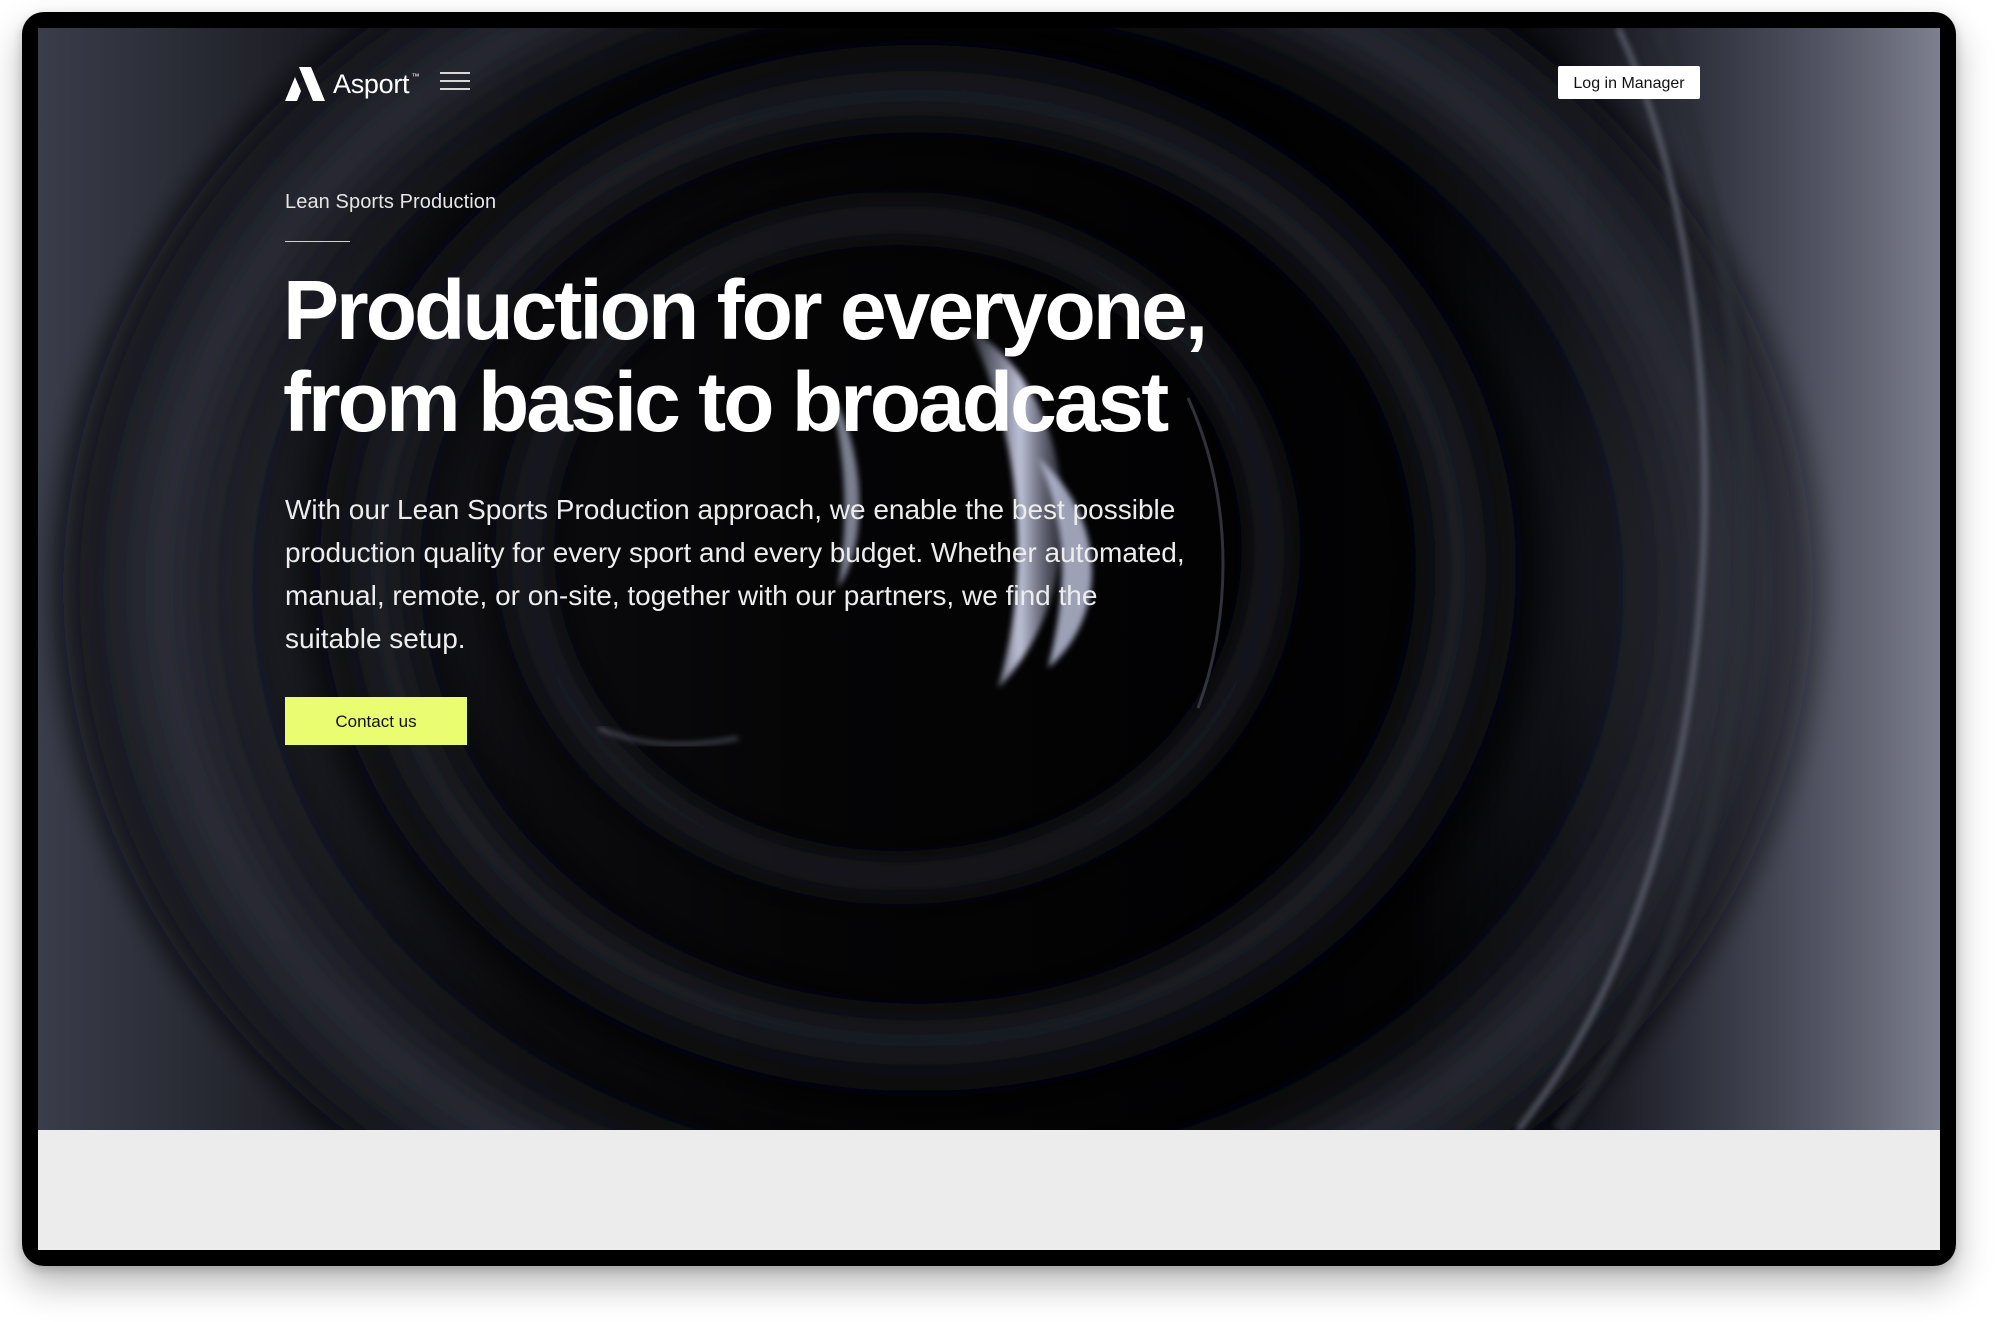  I want to click on contact-us-button: Contact us, so click(376, 721).